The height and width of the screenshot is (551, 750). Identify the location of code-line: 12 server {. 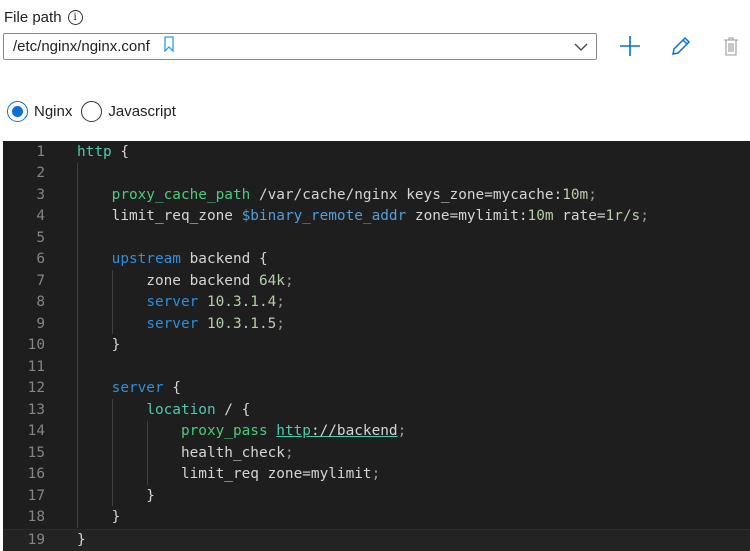
(376, 389).